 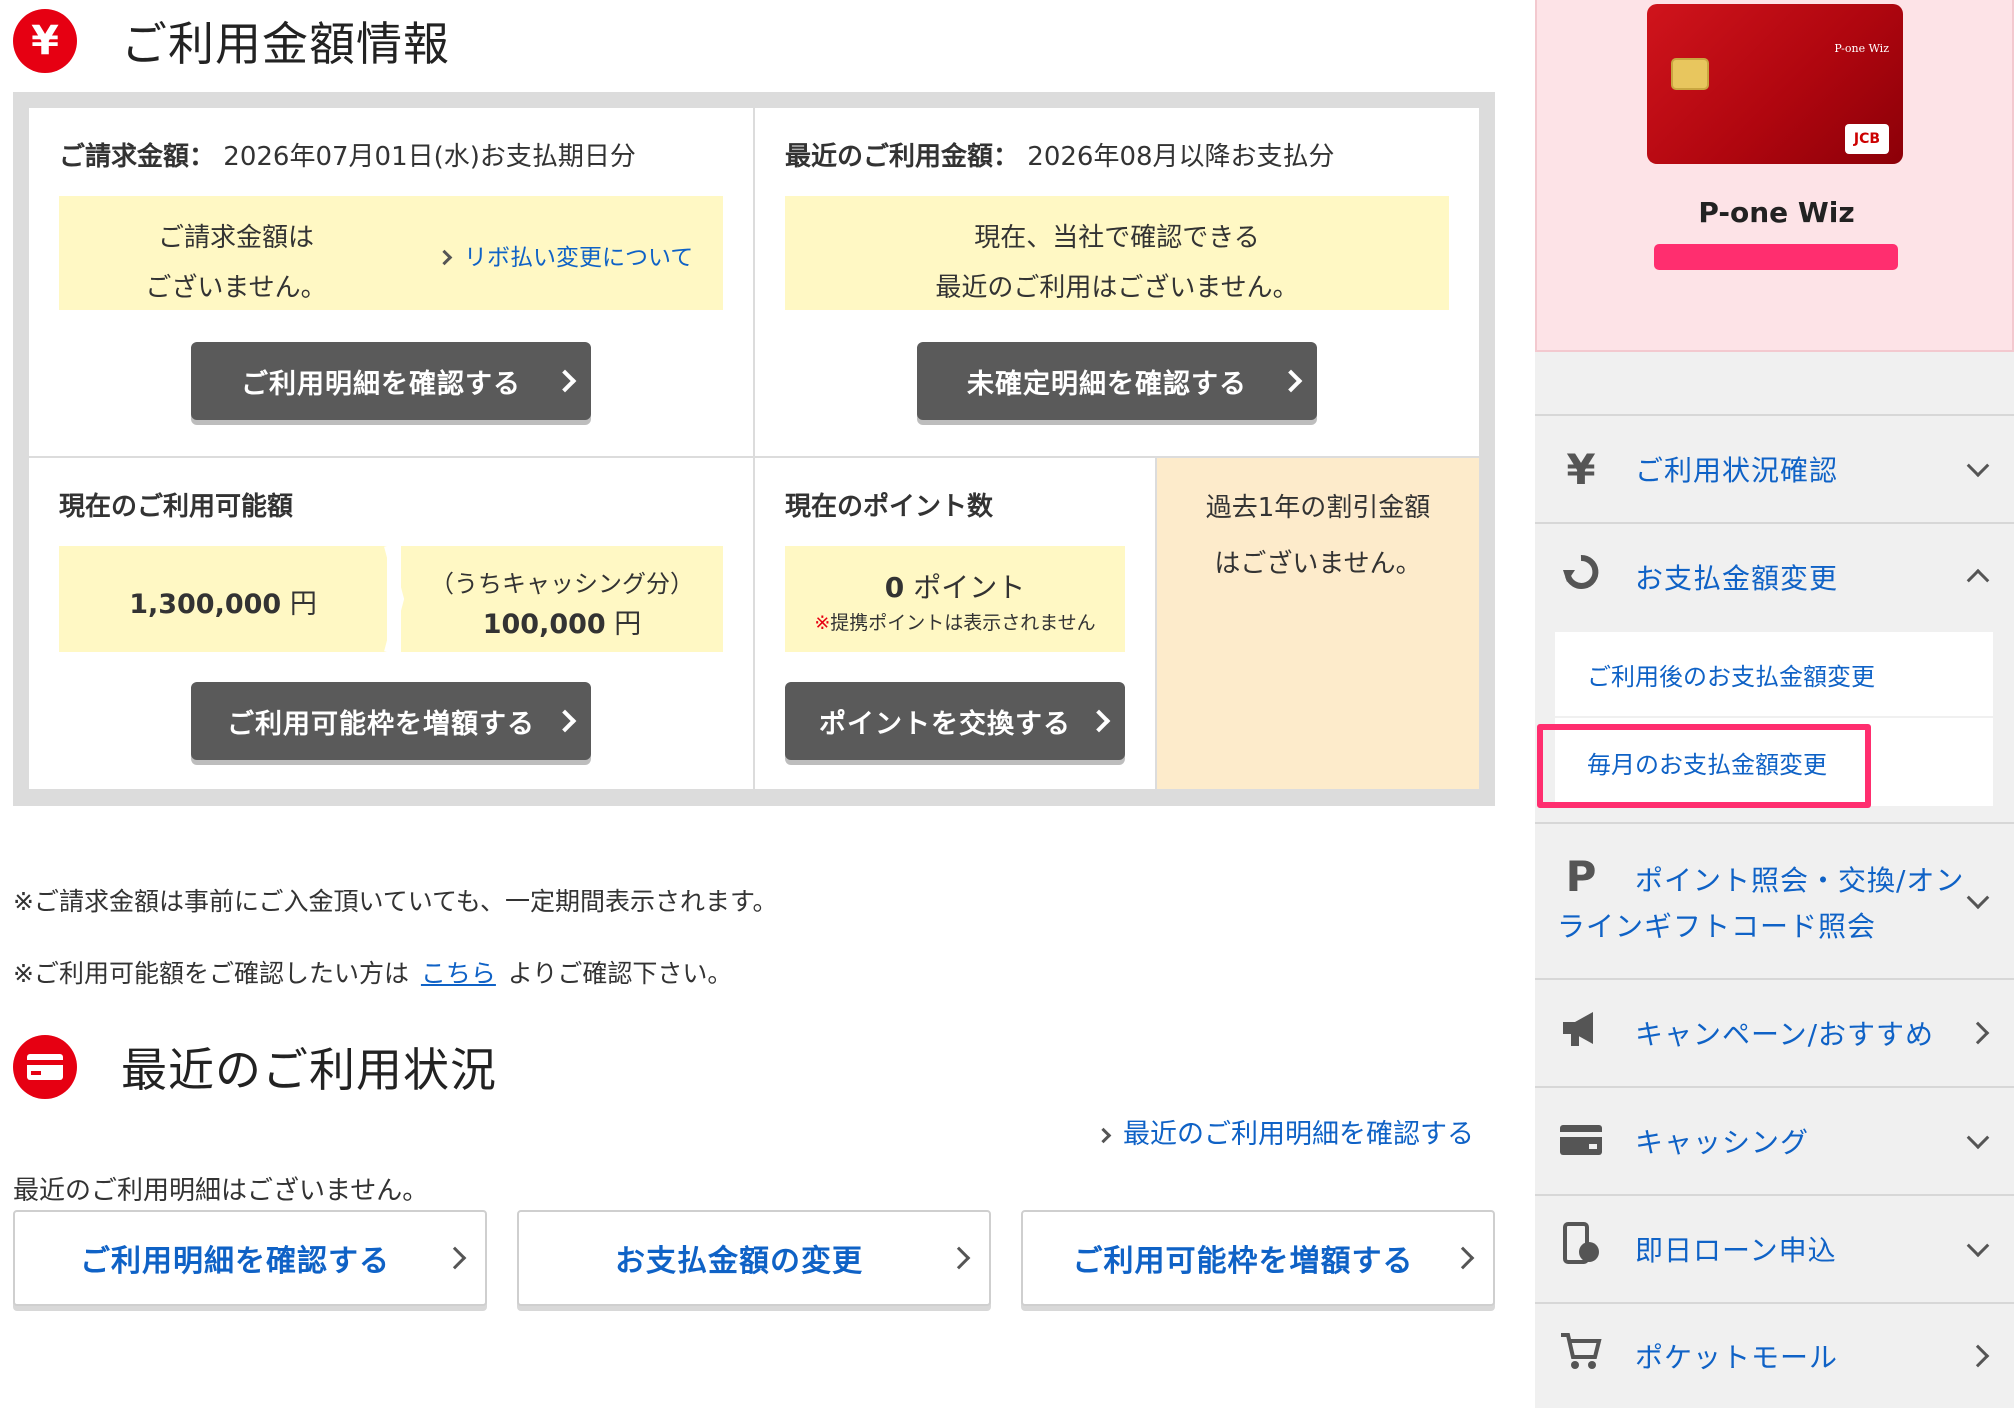 What do you see at coordinates (1318, 623) in the screenshot?
I see `discount-box: 過去1年の割引金額 はございません。` at bounding box center [1318, 623].